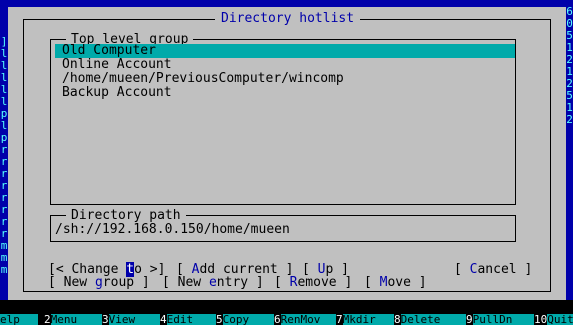  I want to click on hotlist-item: Backup Account, so click(285, 93).